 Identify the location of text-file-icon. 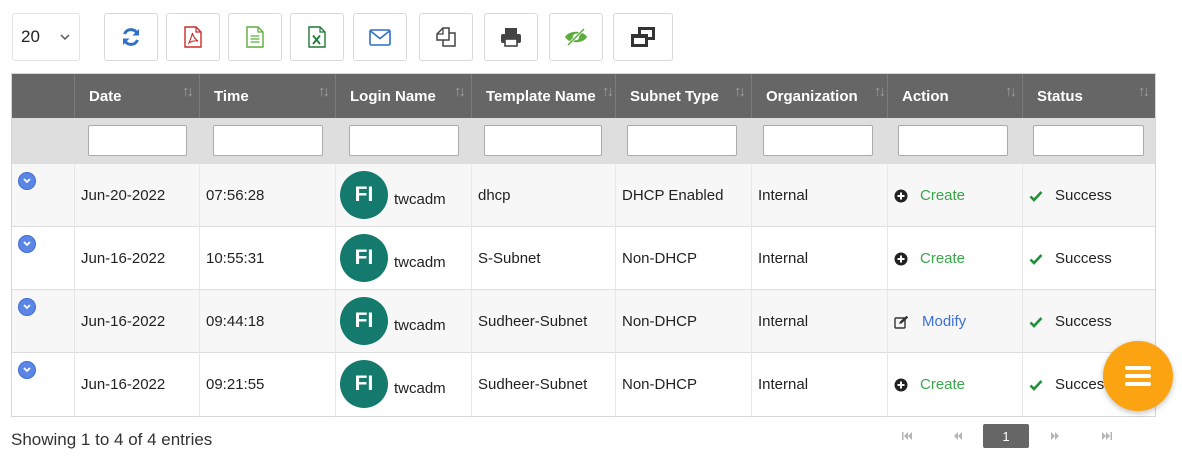
(255, 37).